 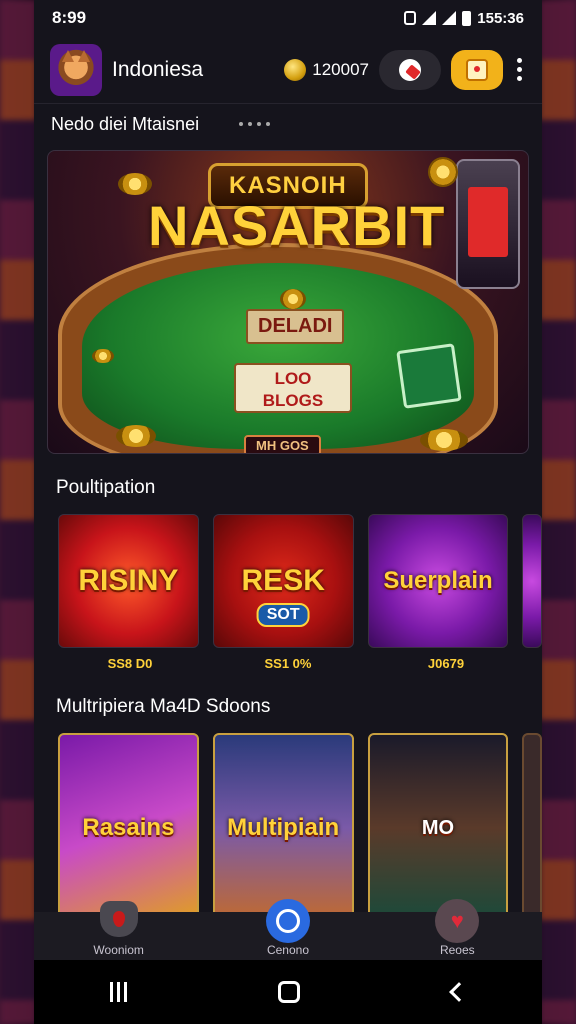 What do you see at coordinates (288, 18) in the screenshot?
I see `status-bar: 8:99 155:36` at bounding box center [288, 18].